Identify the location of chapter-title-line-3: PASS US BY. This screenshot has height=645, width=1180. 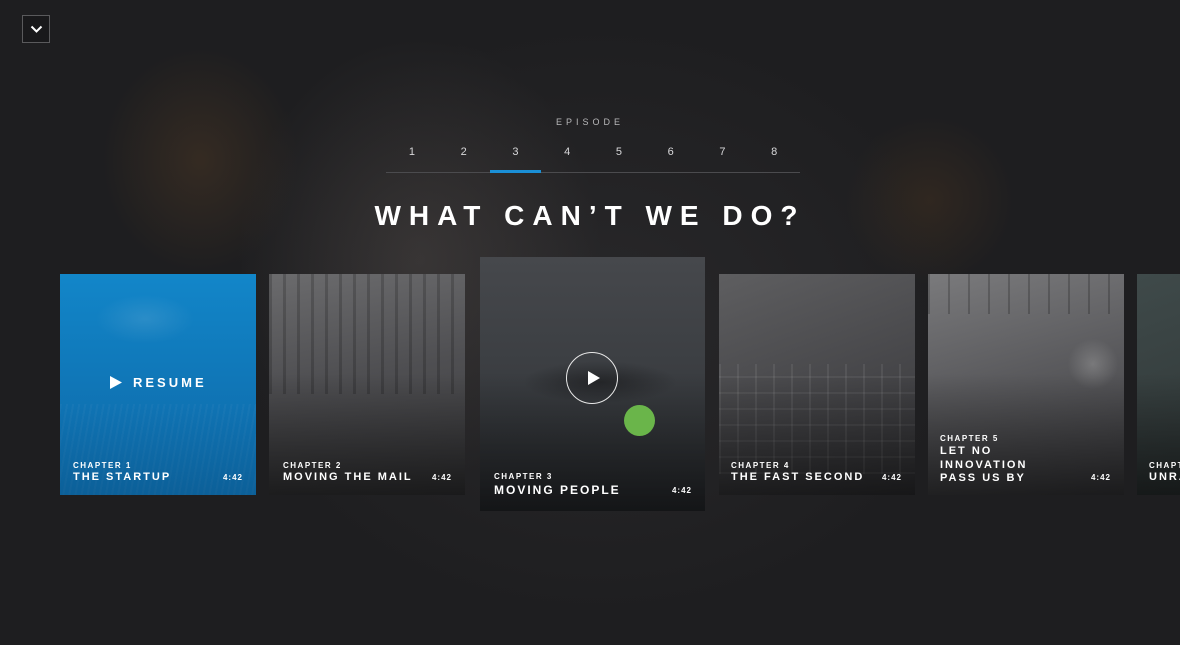
(983, 478).